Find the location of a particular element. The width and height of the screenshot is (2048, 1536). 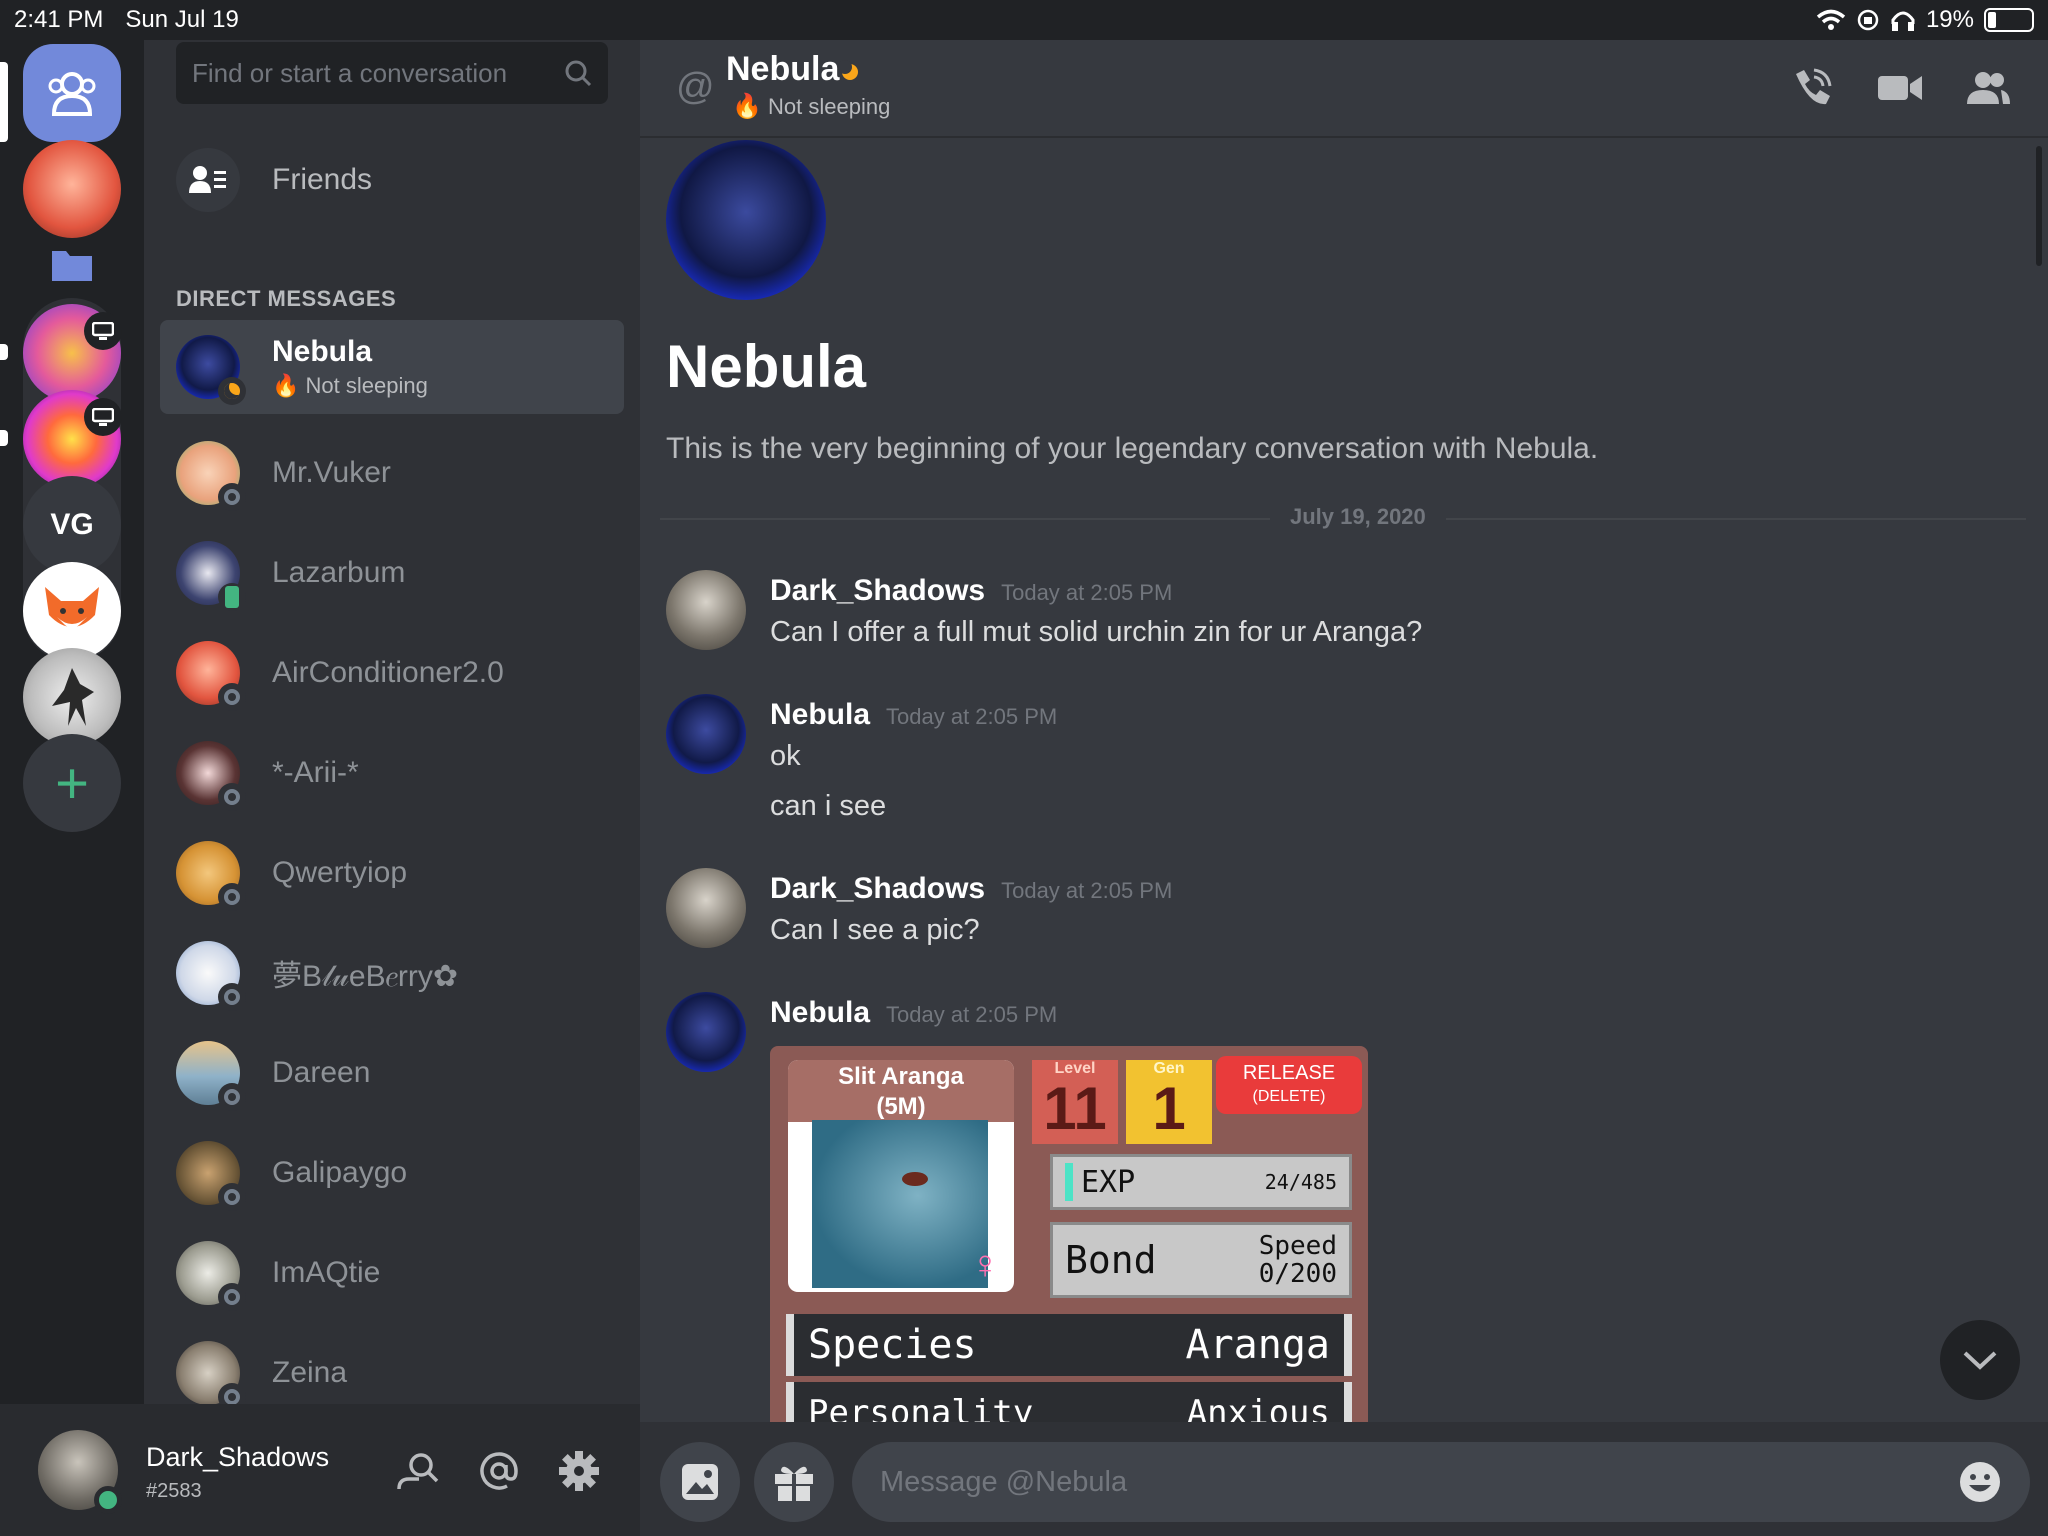

selected-indicator is located at coordinates (4, 102).